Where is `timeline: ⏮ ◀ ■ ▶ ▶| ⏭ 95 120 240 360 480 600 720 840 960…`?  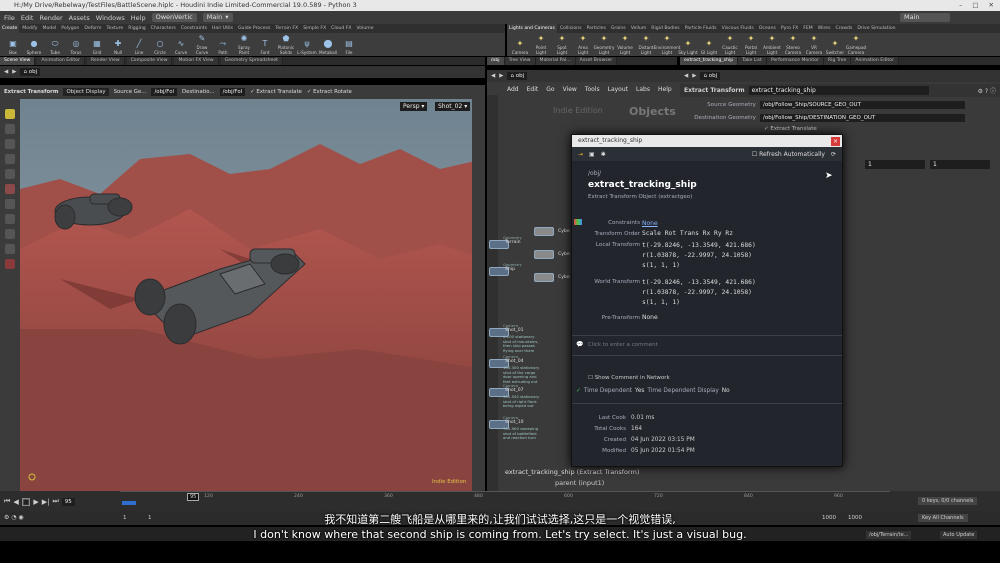
timeline: ⏮ ◀ ■ ▶ ▶| ⏭ 95 120 240 360 480 600 720 840 960… is located at coordinates (500, 501).